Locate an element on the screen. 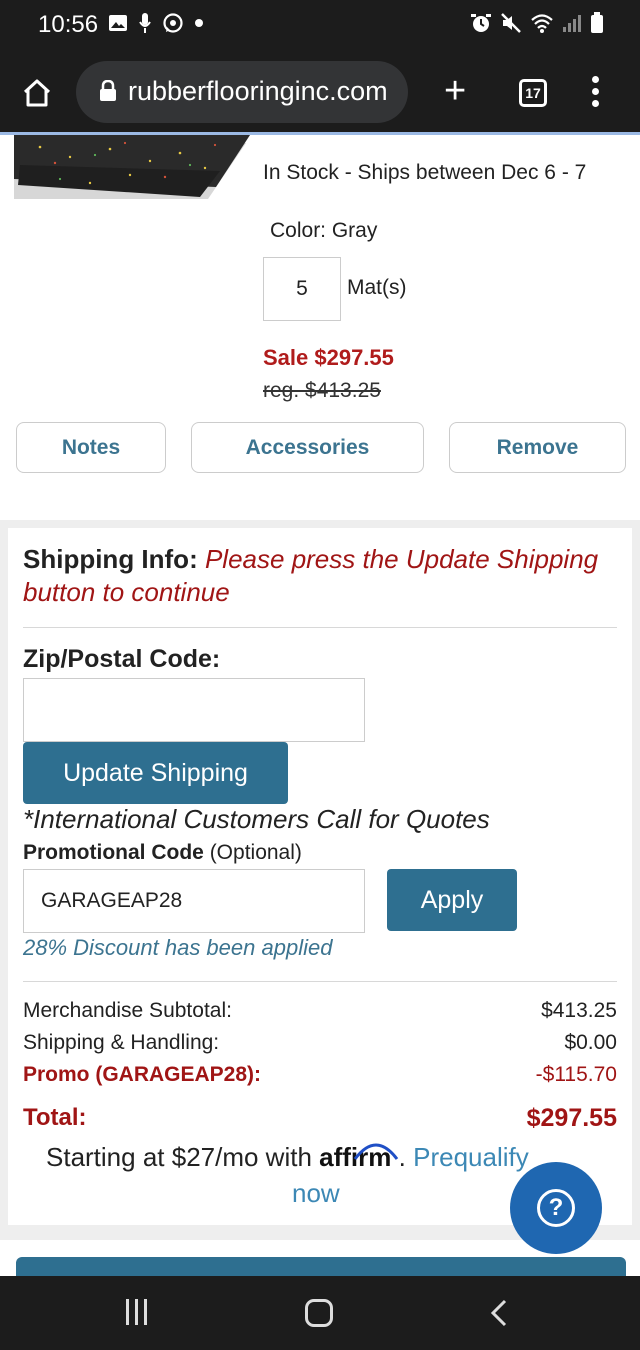  promo-label: Promotional Code (Optional) is located at coordinates (162, 853).